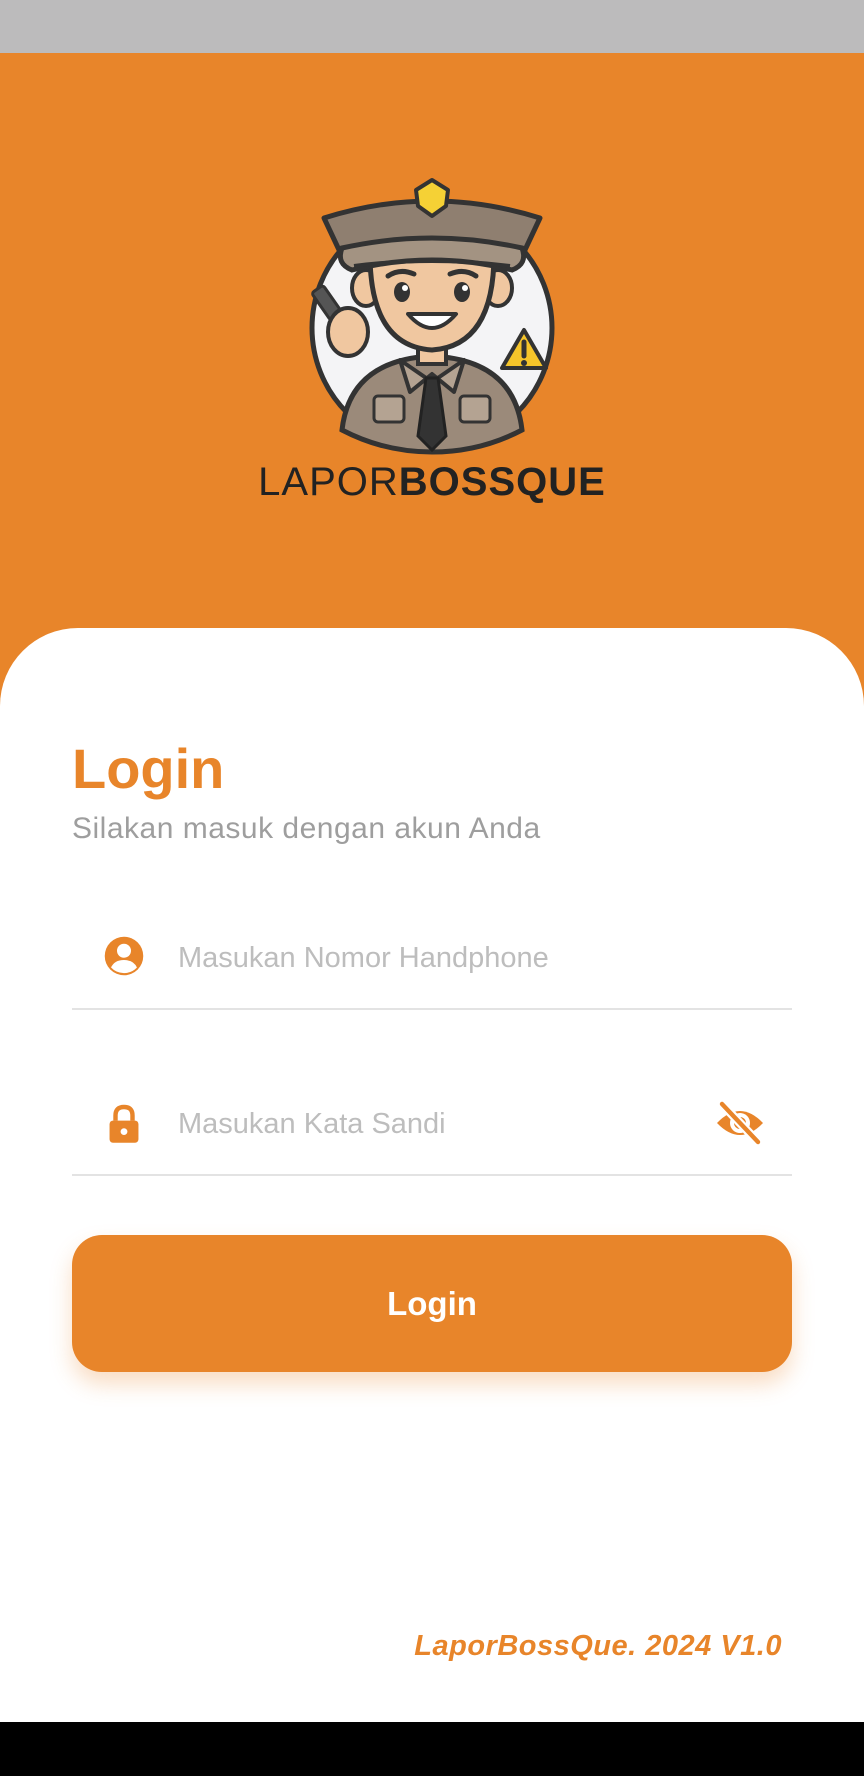 The height and width of the screenshot is (1776, 864). Describe the element at coordinates (306, 828) in the screenshot. I see `page-subtitle: Silakan masuk dengan akun Anda` at that location.